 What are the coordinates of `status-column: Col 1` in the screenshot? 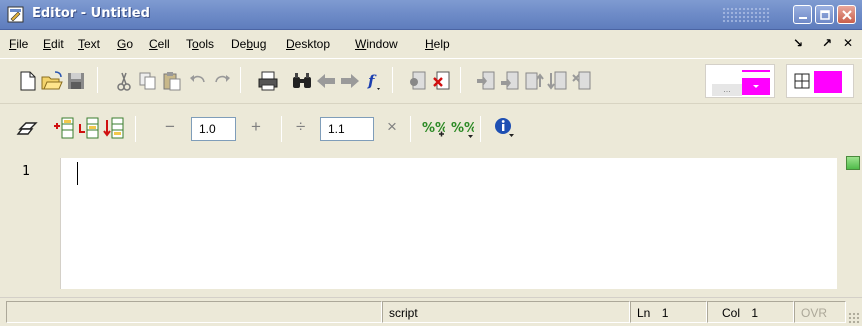 It's located at (750, 312).